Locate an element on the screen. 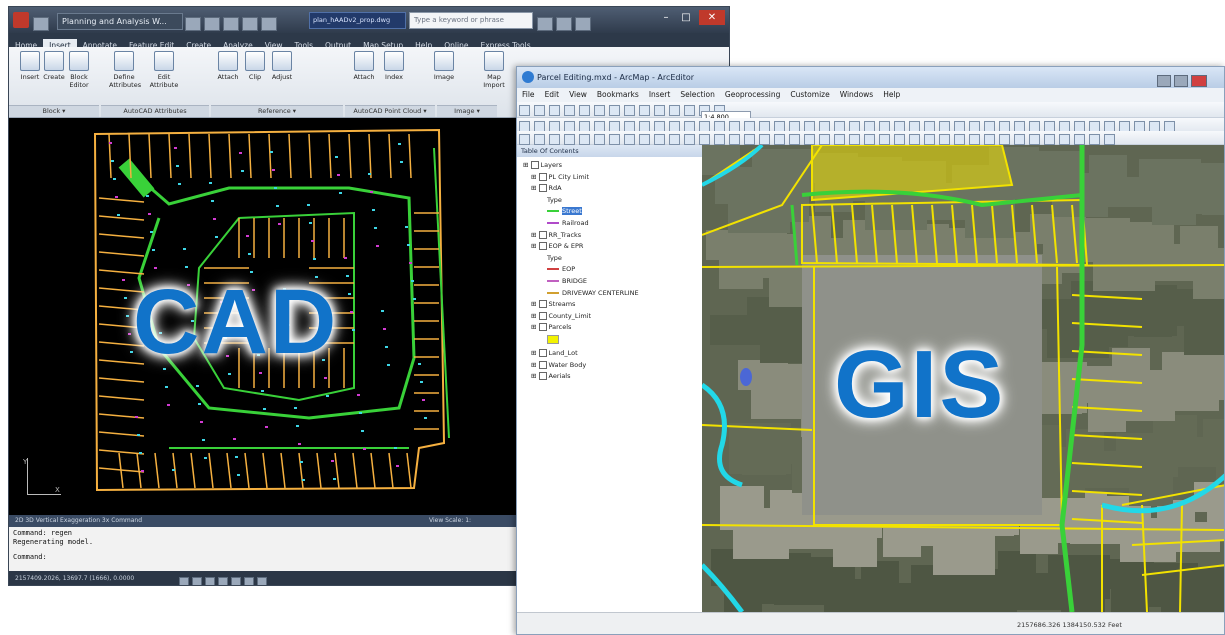 Image resolution: width=1225 pixels, height=635 pixels. toc-item is located at coordinates (553, 341).